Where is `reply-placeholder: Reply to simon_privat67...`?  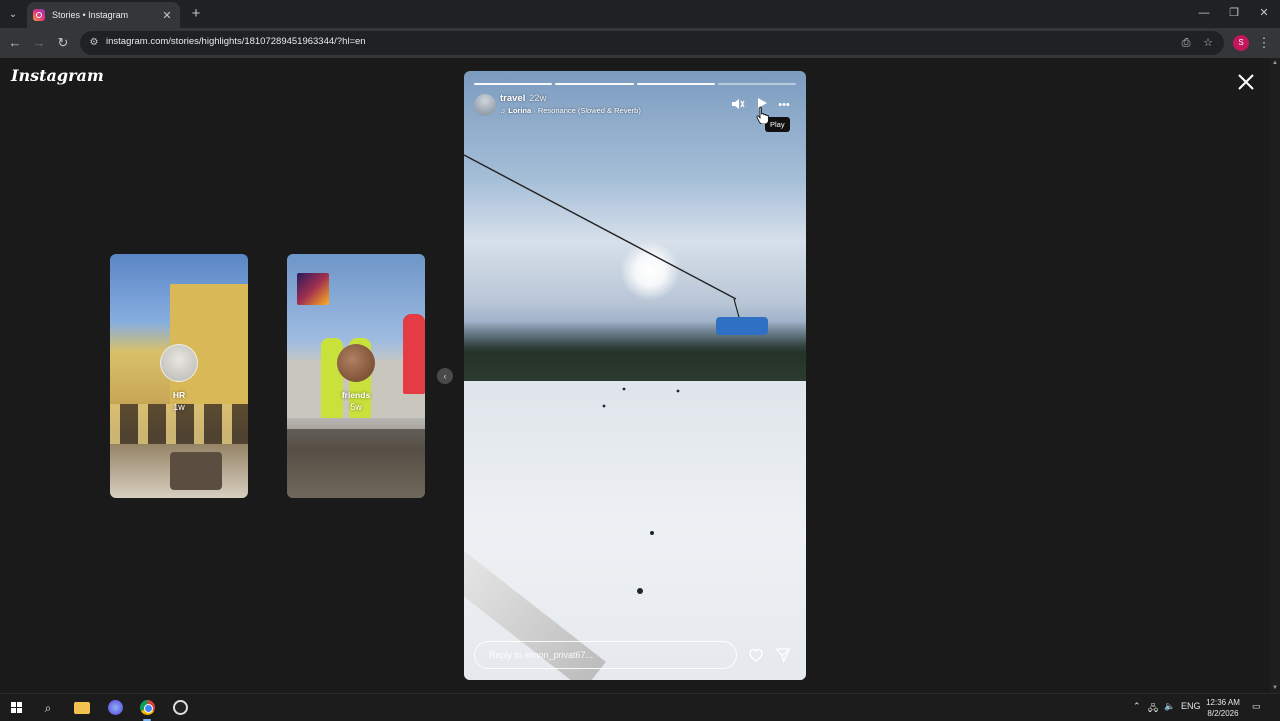 reply-placeholder: Reply to simon_privat67... is located at coordinates (541, 655).